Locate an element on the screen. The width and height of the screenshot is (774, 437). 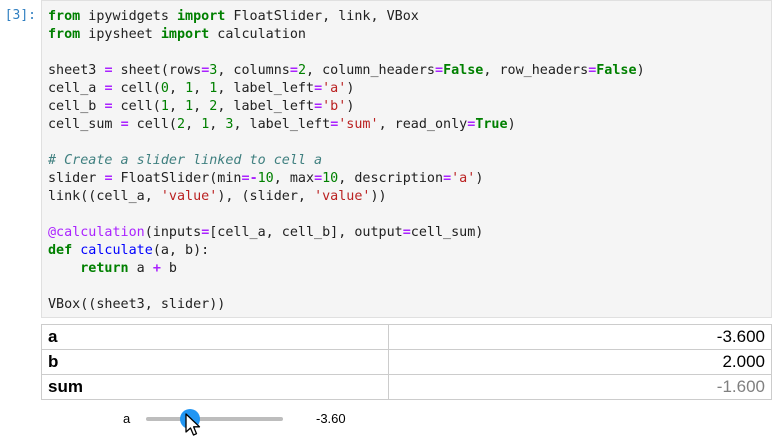
cell-label: a is located at coordinates (215, 337).